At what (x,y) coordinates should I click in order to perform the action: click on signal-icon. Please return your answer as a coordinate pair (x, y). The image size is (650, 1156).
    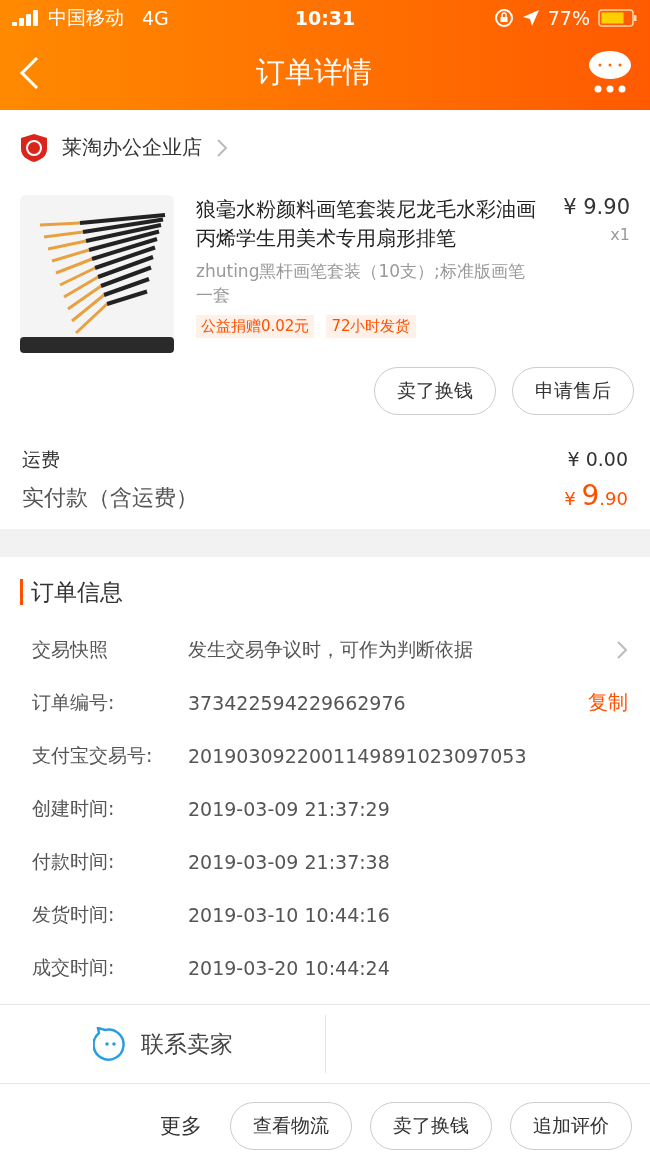
    Looking at the image, I should click on (26, 18).